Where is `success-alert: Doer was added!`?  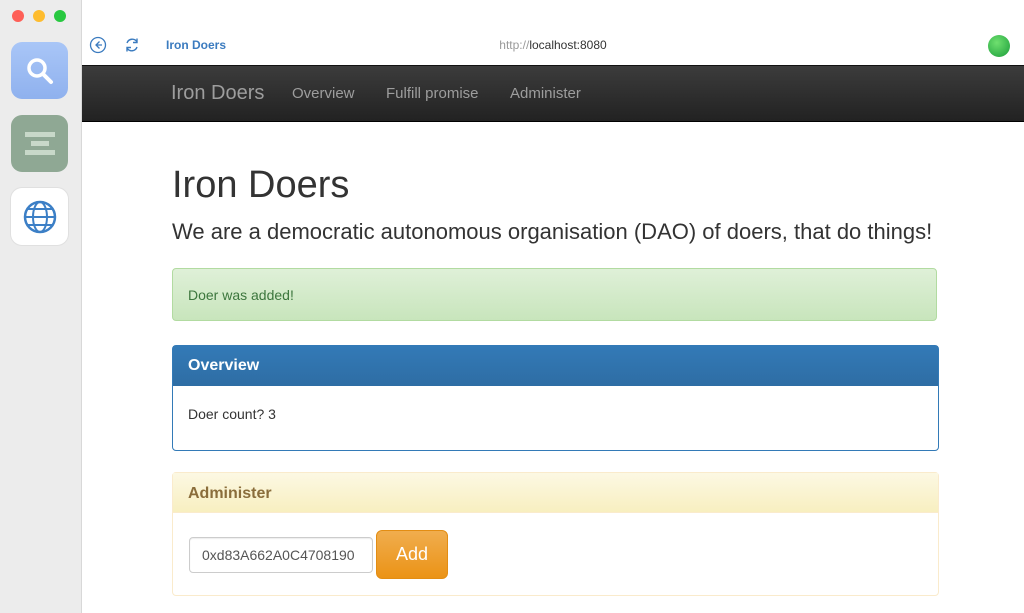 success-alert: Doer was added! is located at coordinates (554, 294).